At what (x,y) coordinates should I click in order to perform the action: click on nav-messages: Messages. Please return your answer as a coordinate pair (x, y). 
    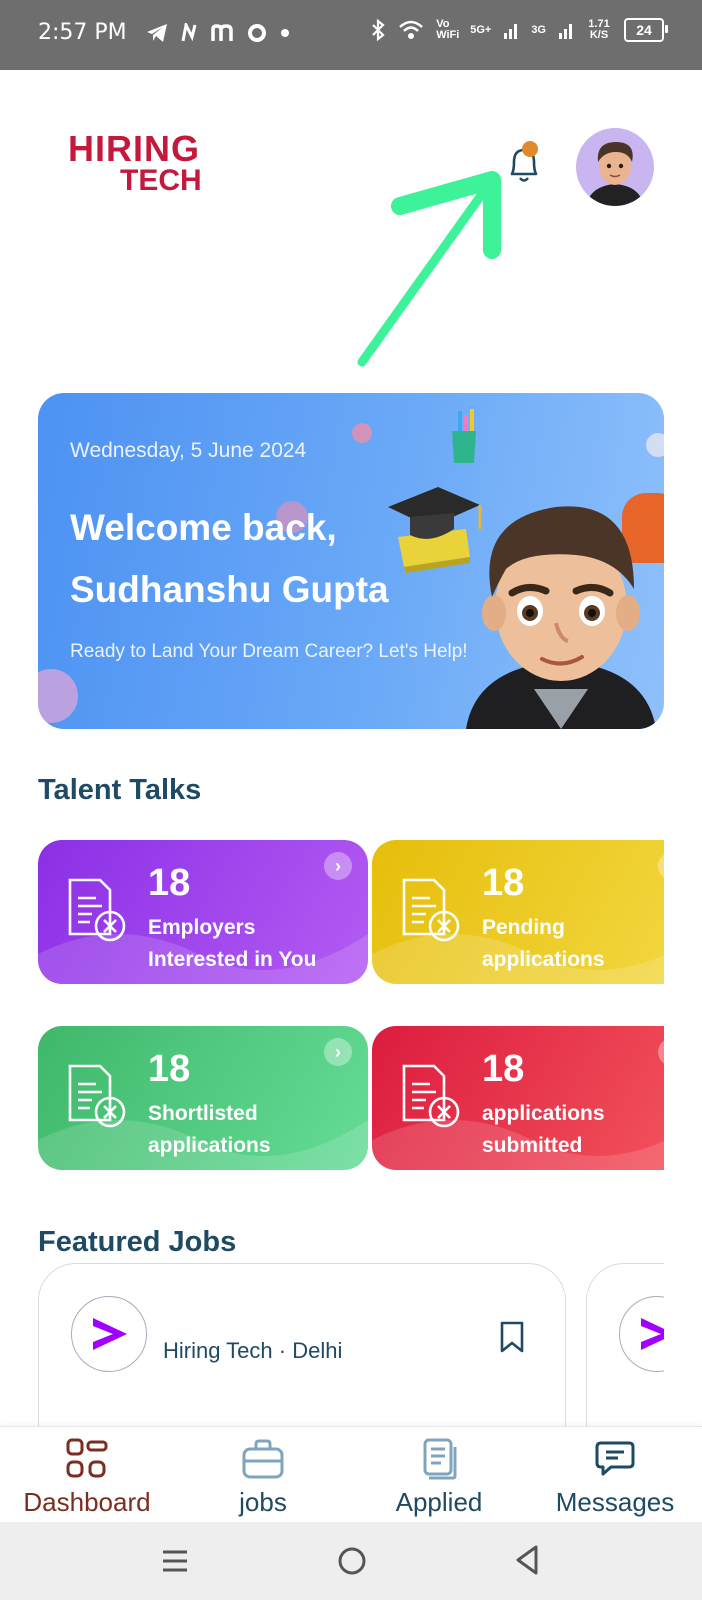
    Looking at the image, I should click on (615, 1477).